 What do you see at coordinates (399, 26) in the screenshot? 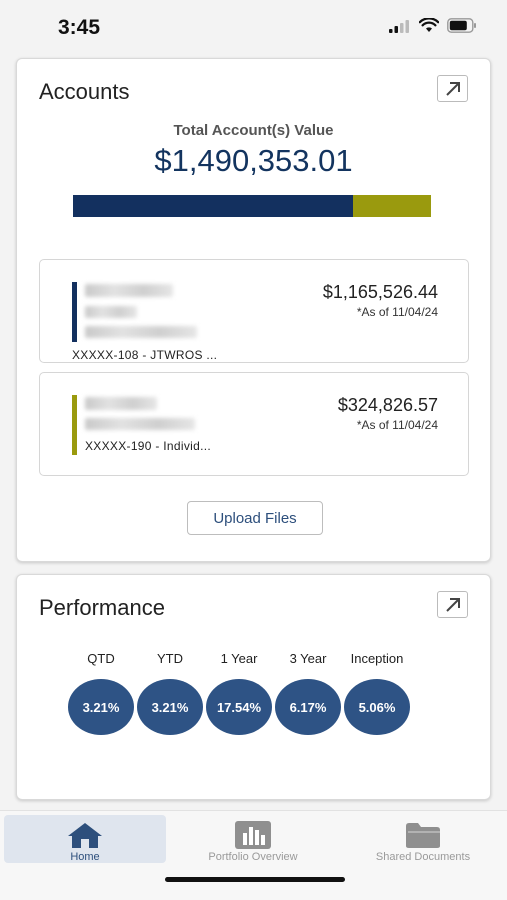
I see `cellular-signal-icon` at bounding box center [399, 26].